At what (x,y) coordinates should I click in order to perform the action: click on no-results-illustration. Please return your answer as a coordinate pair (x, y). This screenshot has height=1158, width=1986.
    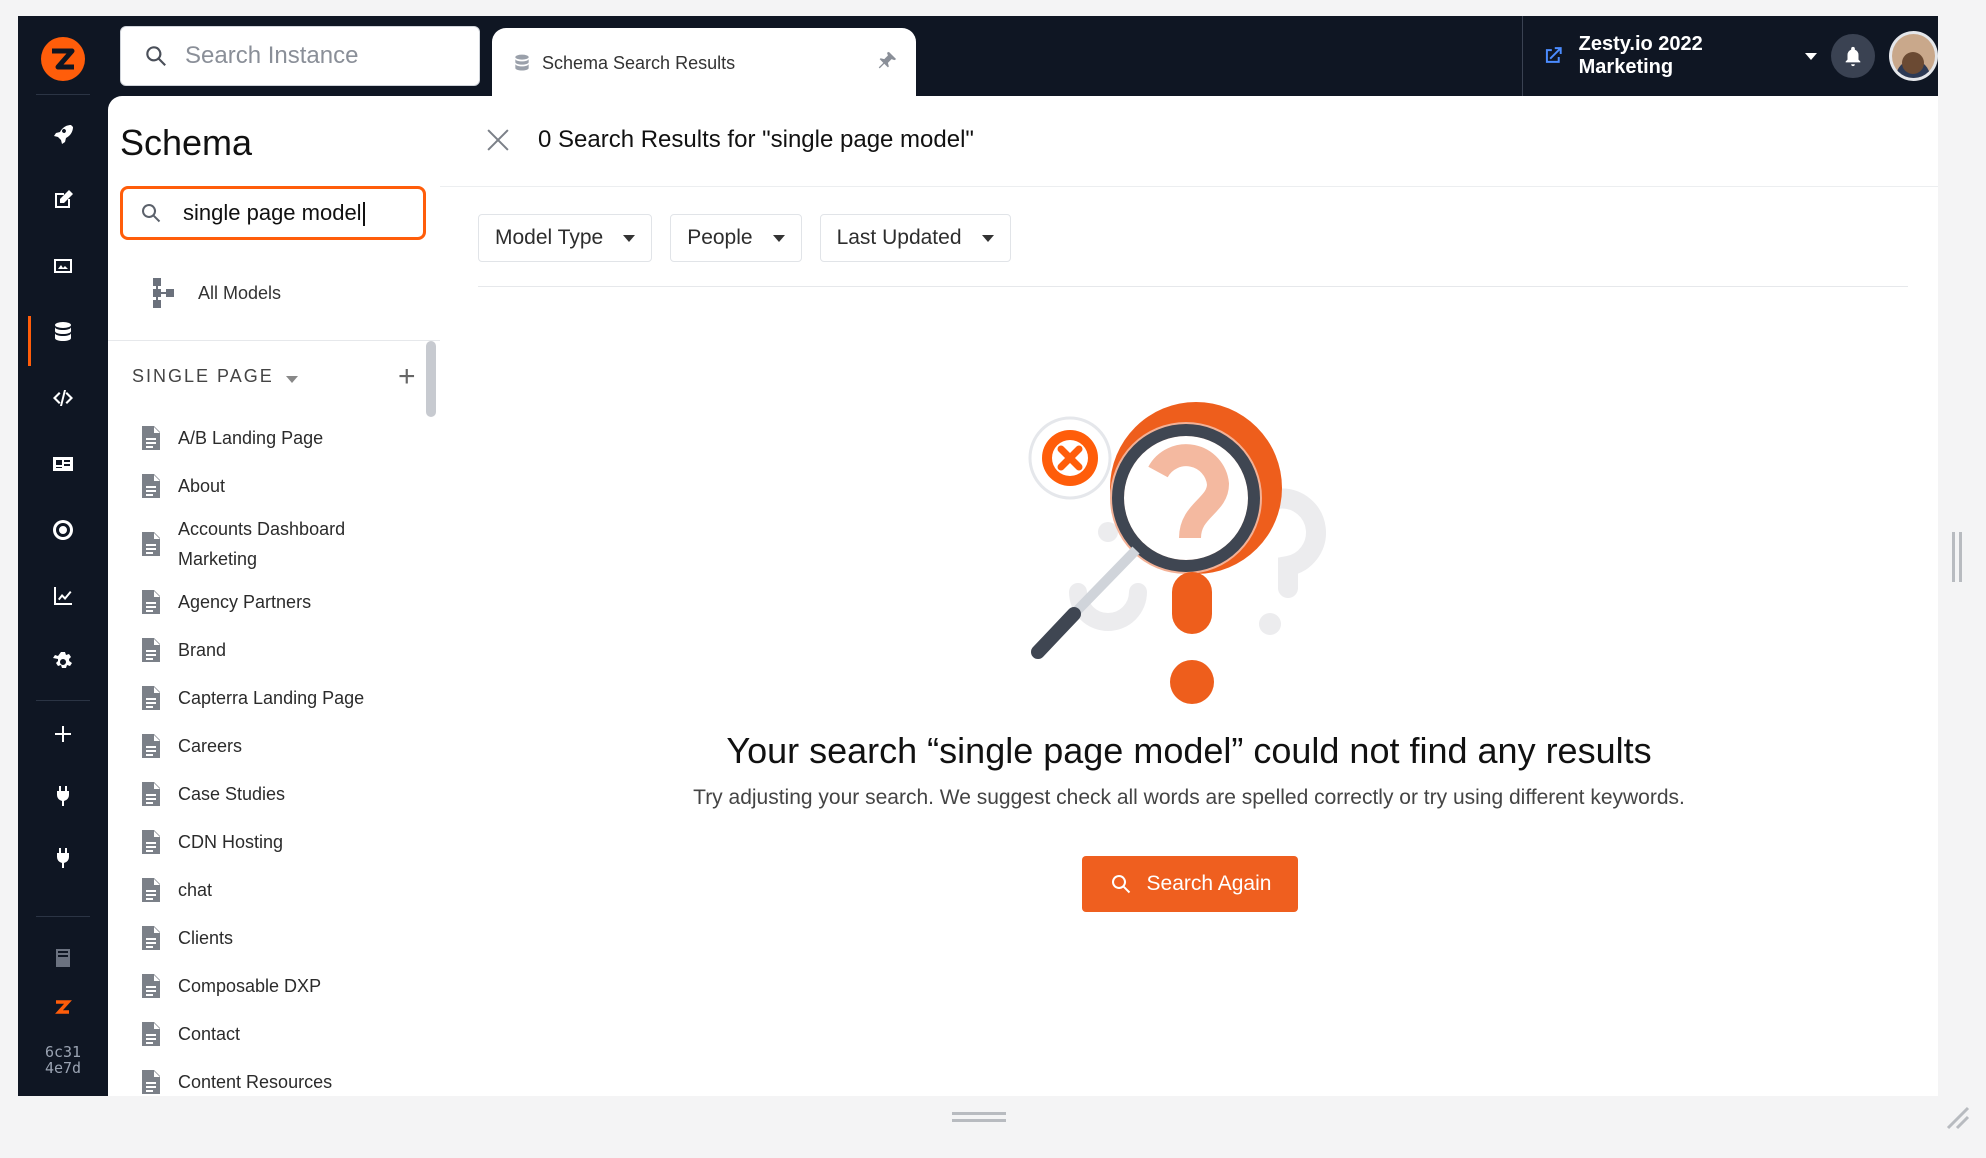
    Looking at the image, I should click on (1177, 553).